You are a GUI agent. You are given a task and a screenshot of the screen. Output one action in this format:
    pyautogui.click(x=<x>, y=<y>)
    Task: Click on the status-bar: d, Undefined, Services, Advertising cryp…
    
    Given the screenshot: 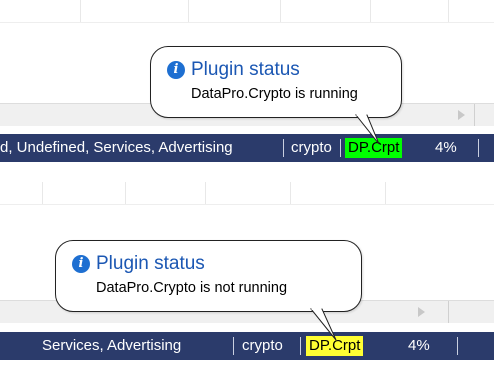 What is the action you would take?
    pyautogui.click(x=247, y=148)
    